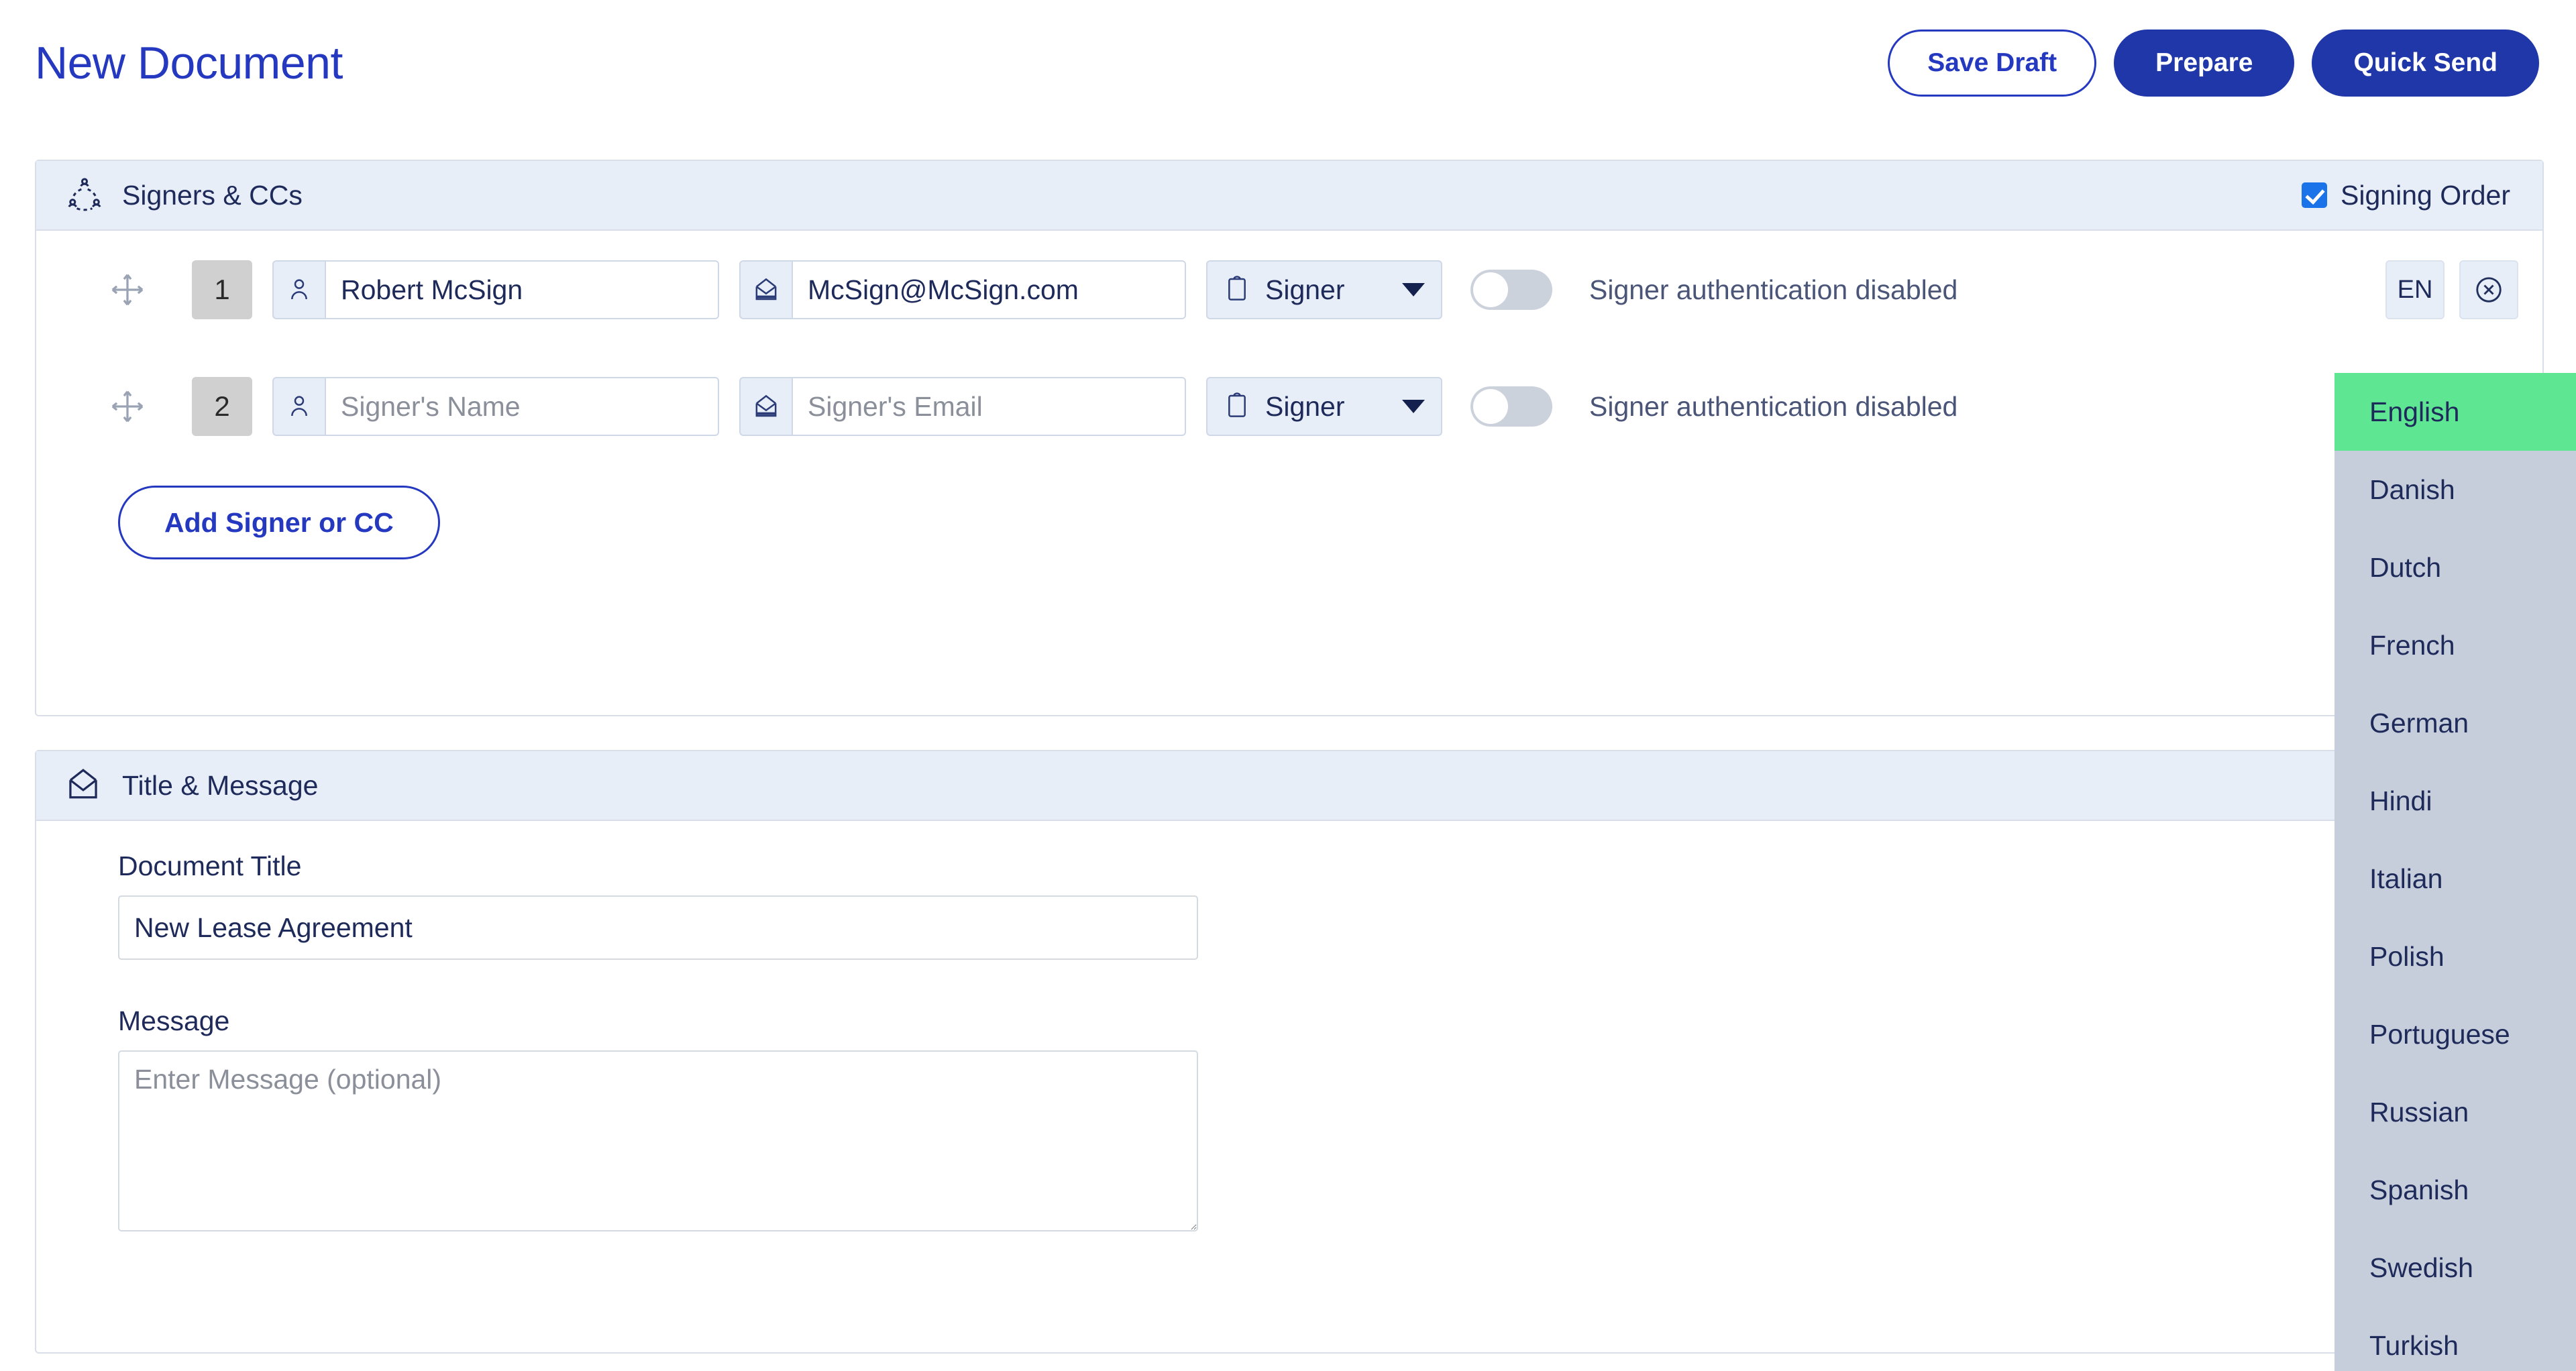  Describe the element at coordinates (189, 64) in the screenshot. I see `page-title: New Document` at that location.